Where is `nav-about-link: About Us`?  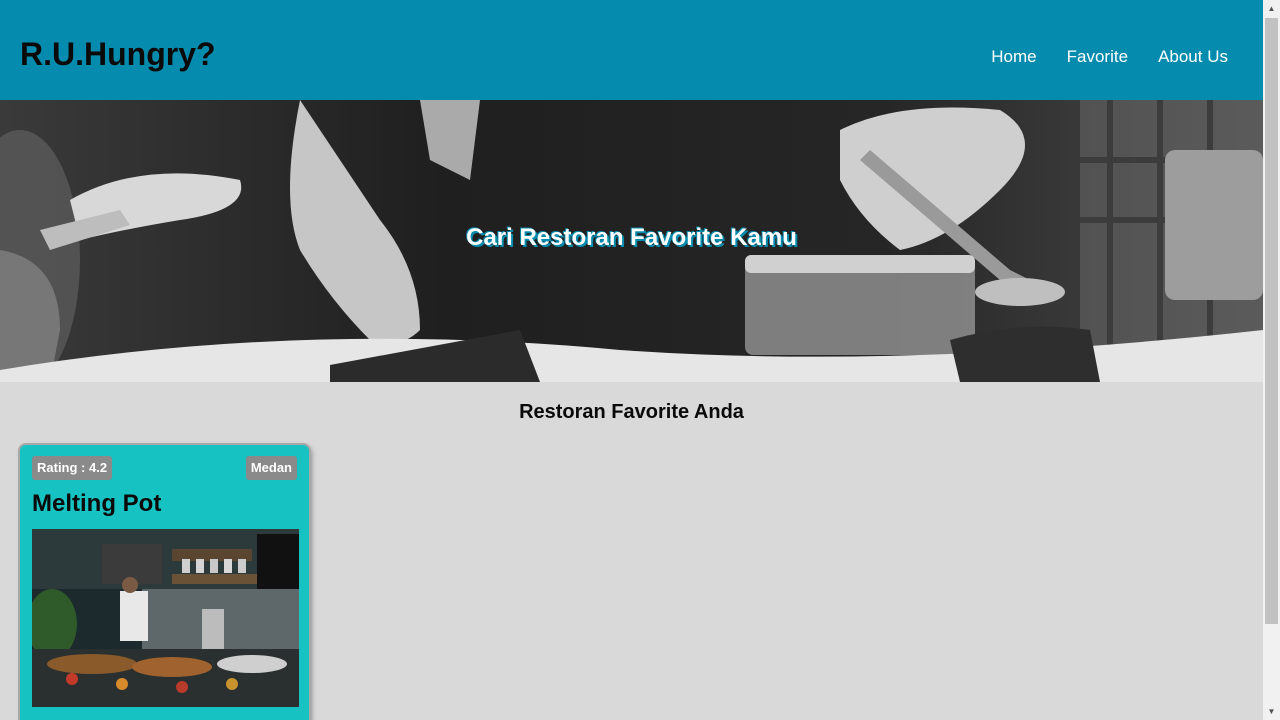
nav-about-link: About Us is located at coordinates (1193, 57).